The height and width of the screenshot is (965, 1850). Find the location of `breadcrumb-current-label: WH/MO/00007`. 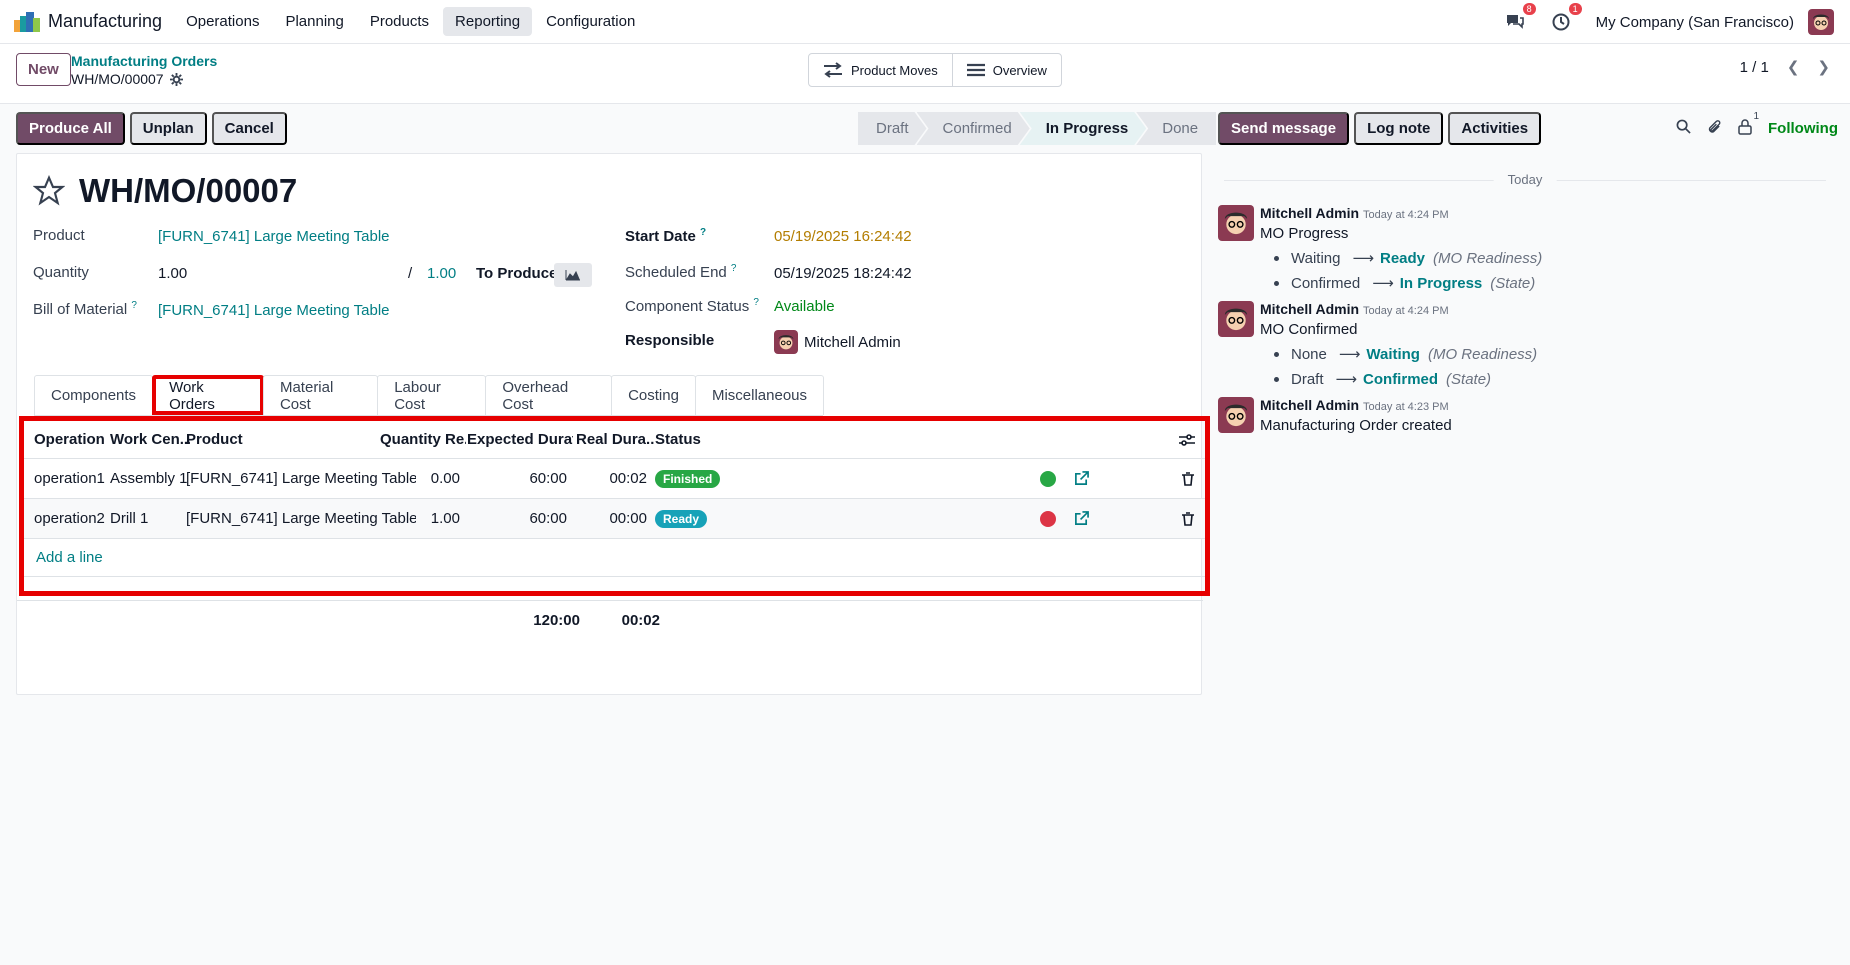

breadcrumb-current-label: WH/MO/00007 is located at coordinates (117, 79).